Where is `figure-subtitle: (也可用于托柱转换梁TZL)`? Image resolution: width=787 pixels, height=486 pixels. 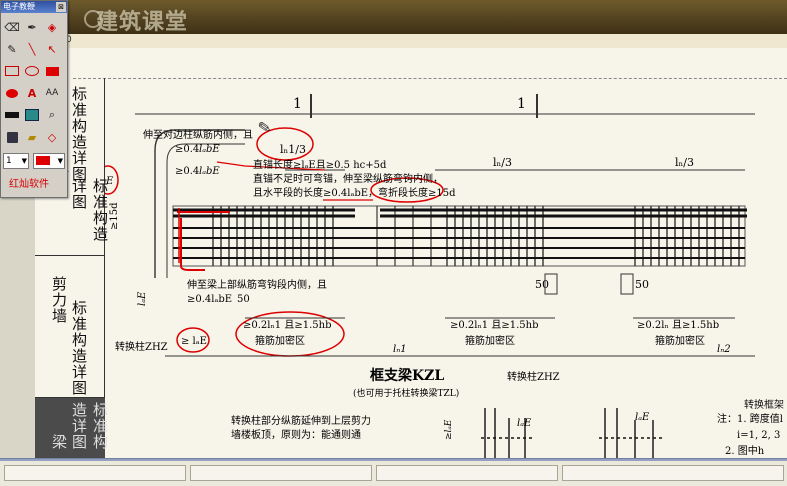 figure-subtitle: (也可用于托柱转换梁TZL) is located at coordinates (406, 393).